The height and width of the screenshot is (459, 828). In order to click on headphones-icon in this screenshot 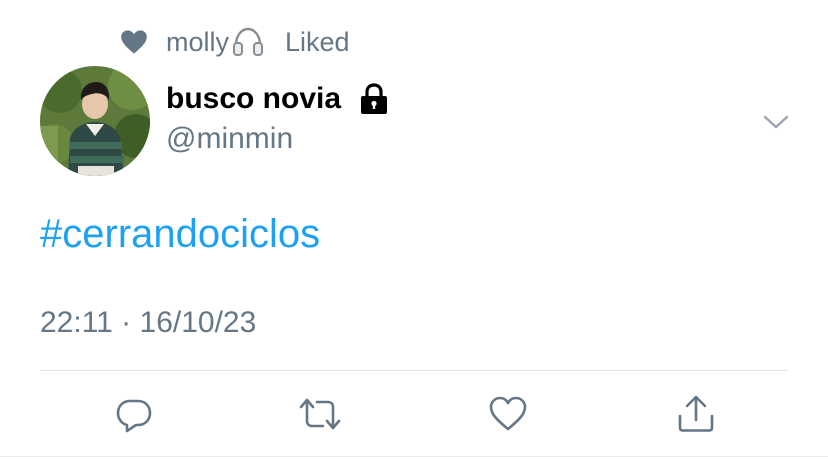, I will do `click(248, 41)`.